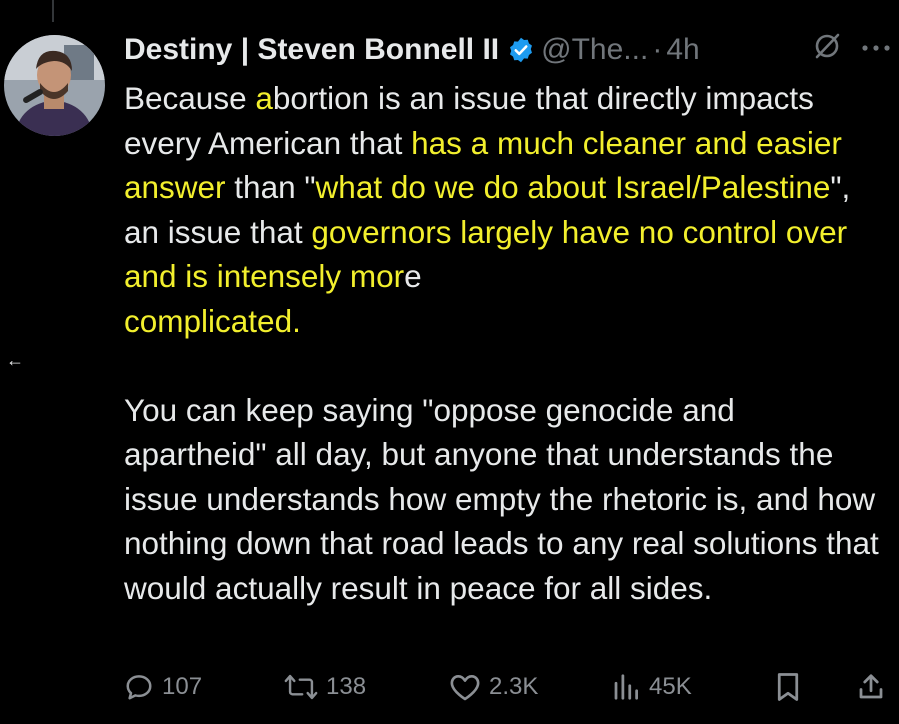 The image size is (899, 724). What do you see at coordinates (851, 48) in the screenshot?
I see `header-actions` at bounding box center [851, 48].